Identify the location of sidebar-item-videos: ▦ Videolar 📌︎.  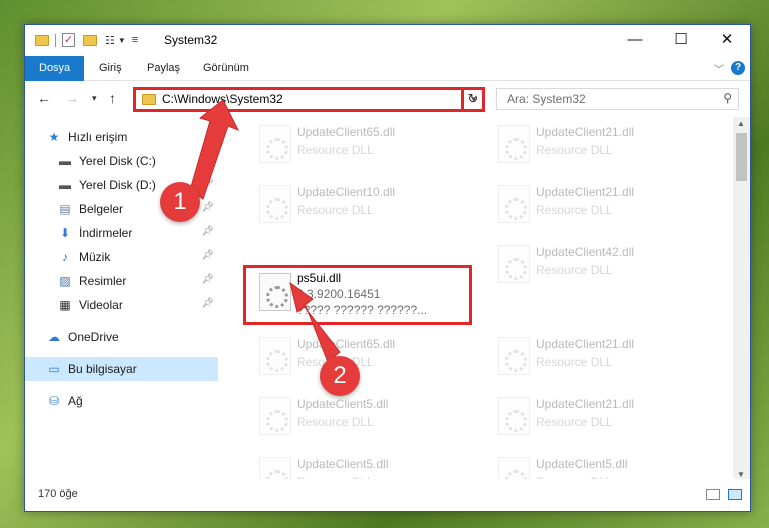
(121, 305).